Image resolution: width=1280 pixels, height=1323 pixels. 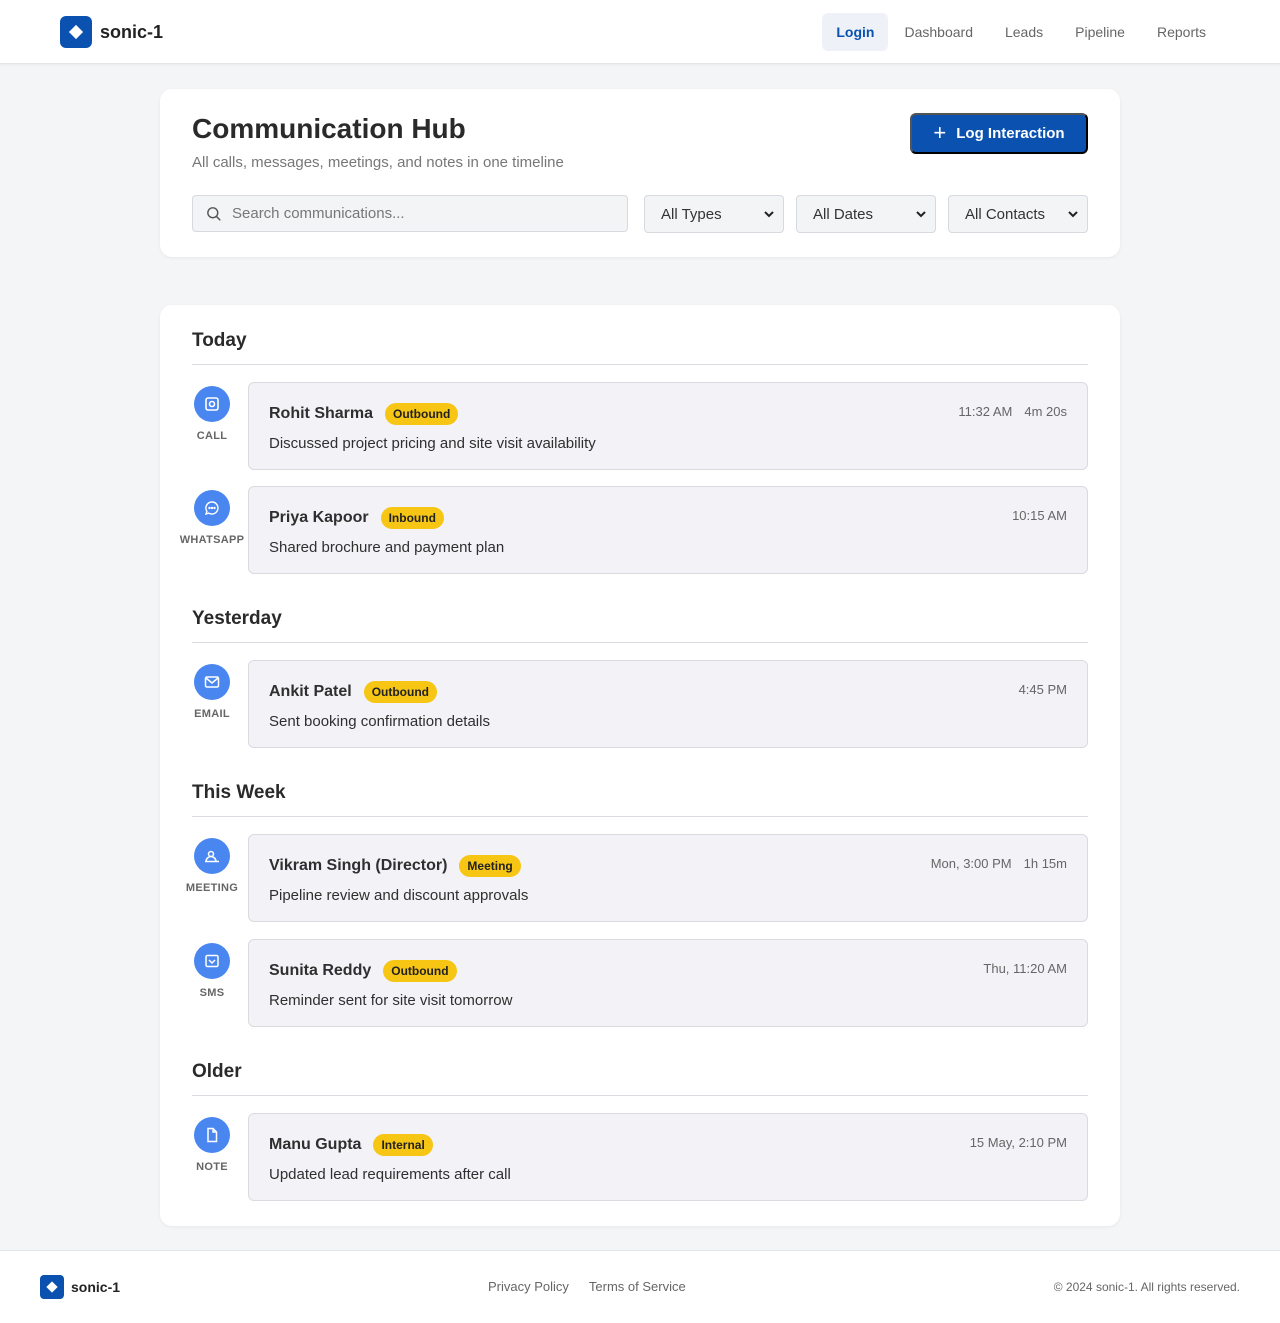 I want to click on entry-summary: Pipeline review and discount approvals, so click(x=399, y=895).